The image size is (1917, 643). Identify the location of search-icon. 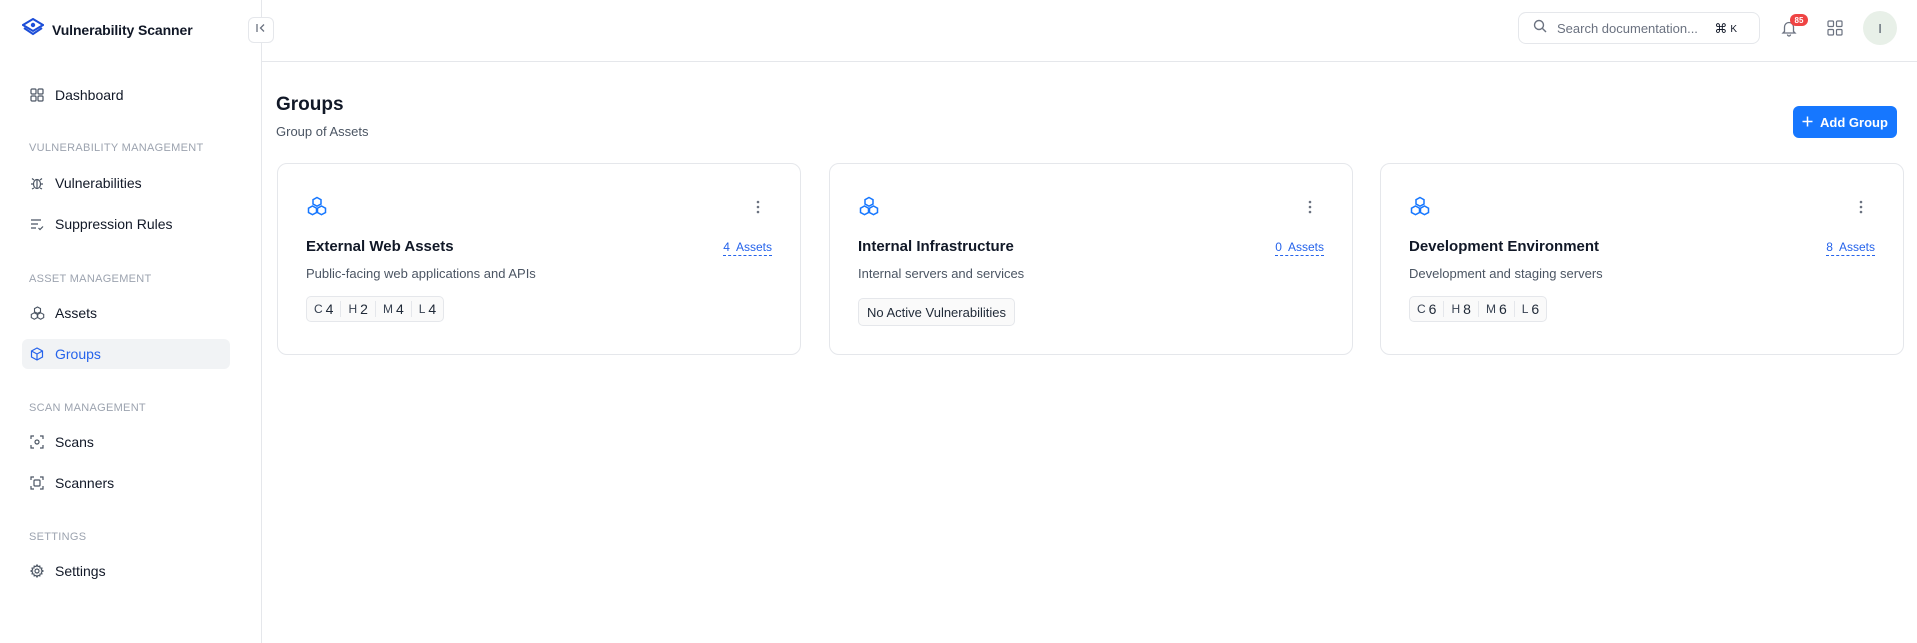
(1540, 28).